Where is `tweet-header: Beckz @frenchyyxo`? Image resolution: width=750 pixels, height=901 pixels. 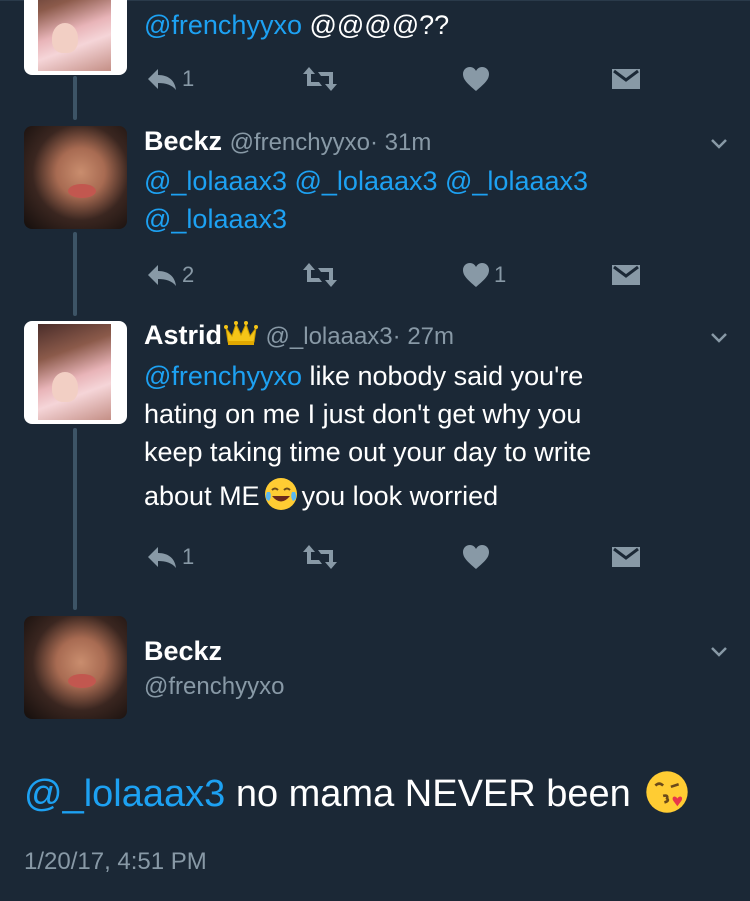
tweet-header: Beckz @frenchyyxo is located at coordinates (214, 668).